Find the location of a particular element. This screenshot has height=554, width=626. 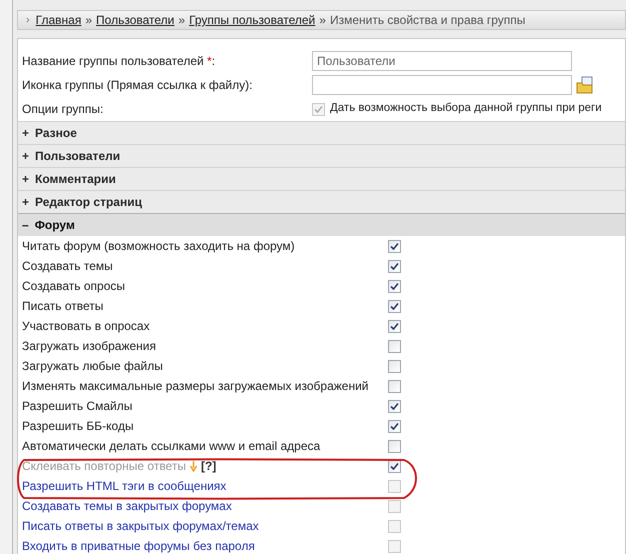

permission-label: Участвовать в опросах is located at coordinates (86, 326).